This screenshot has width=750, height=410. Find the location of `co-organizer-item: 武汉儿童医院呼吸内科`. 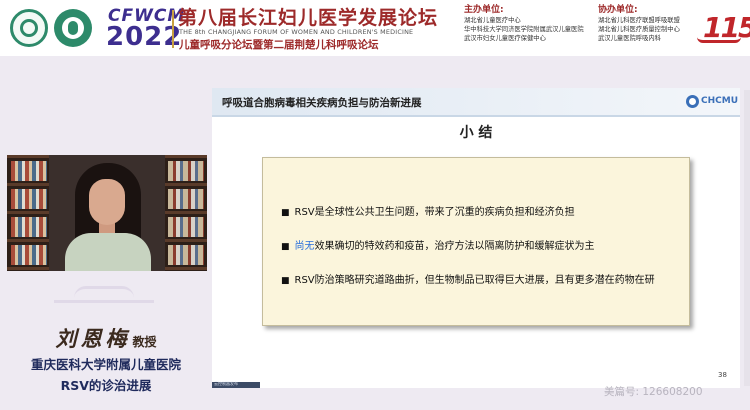

co-organizer-item: 武汉儿童医院呼吸内科 is located at coordinates (629, 39).